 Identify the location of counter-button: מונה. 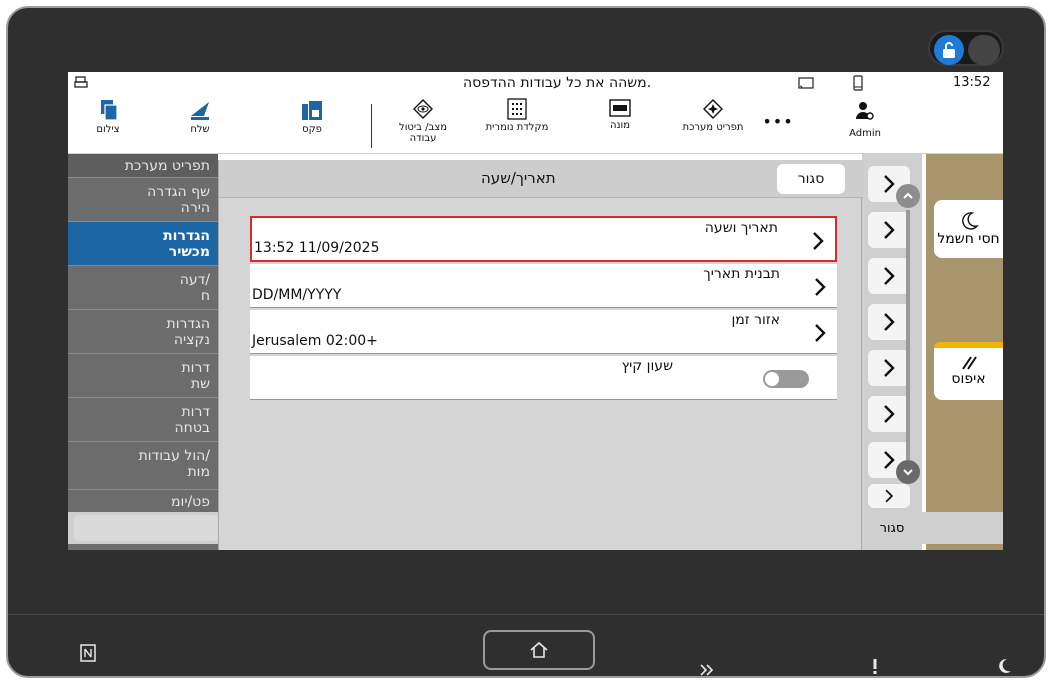
(620, 114).